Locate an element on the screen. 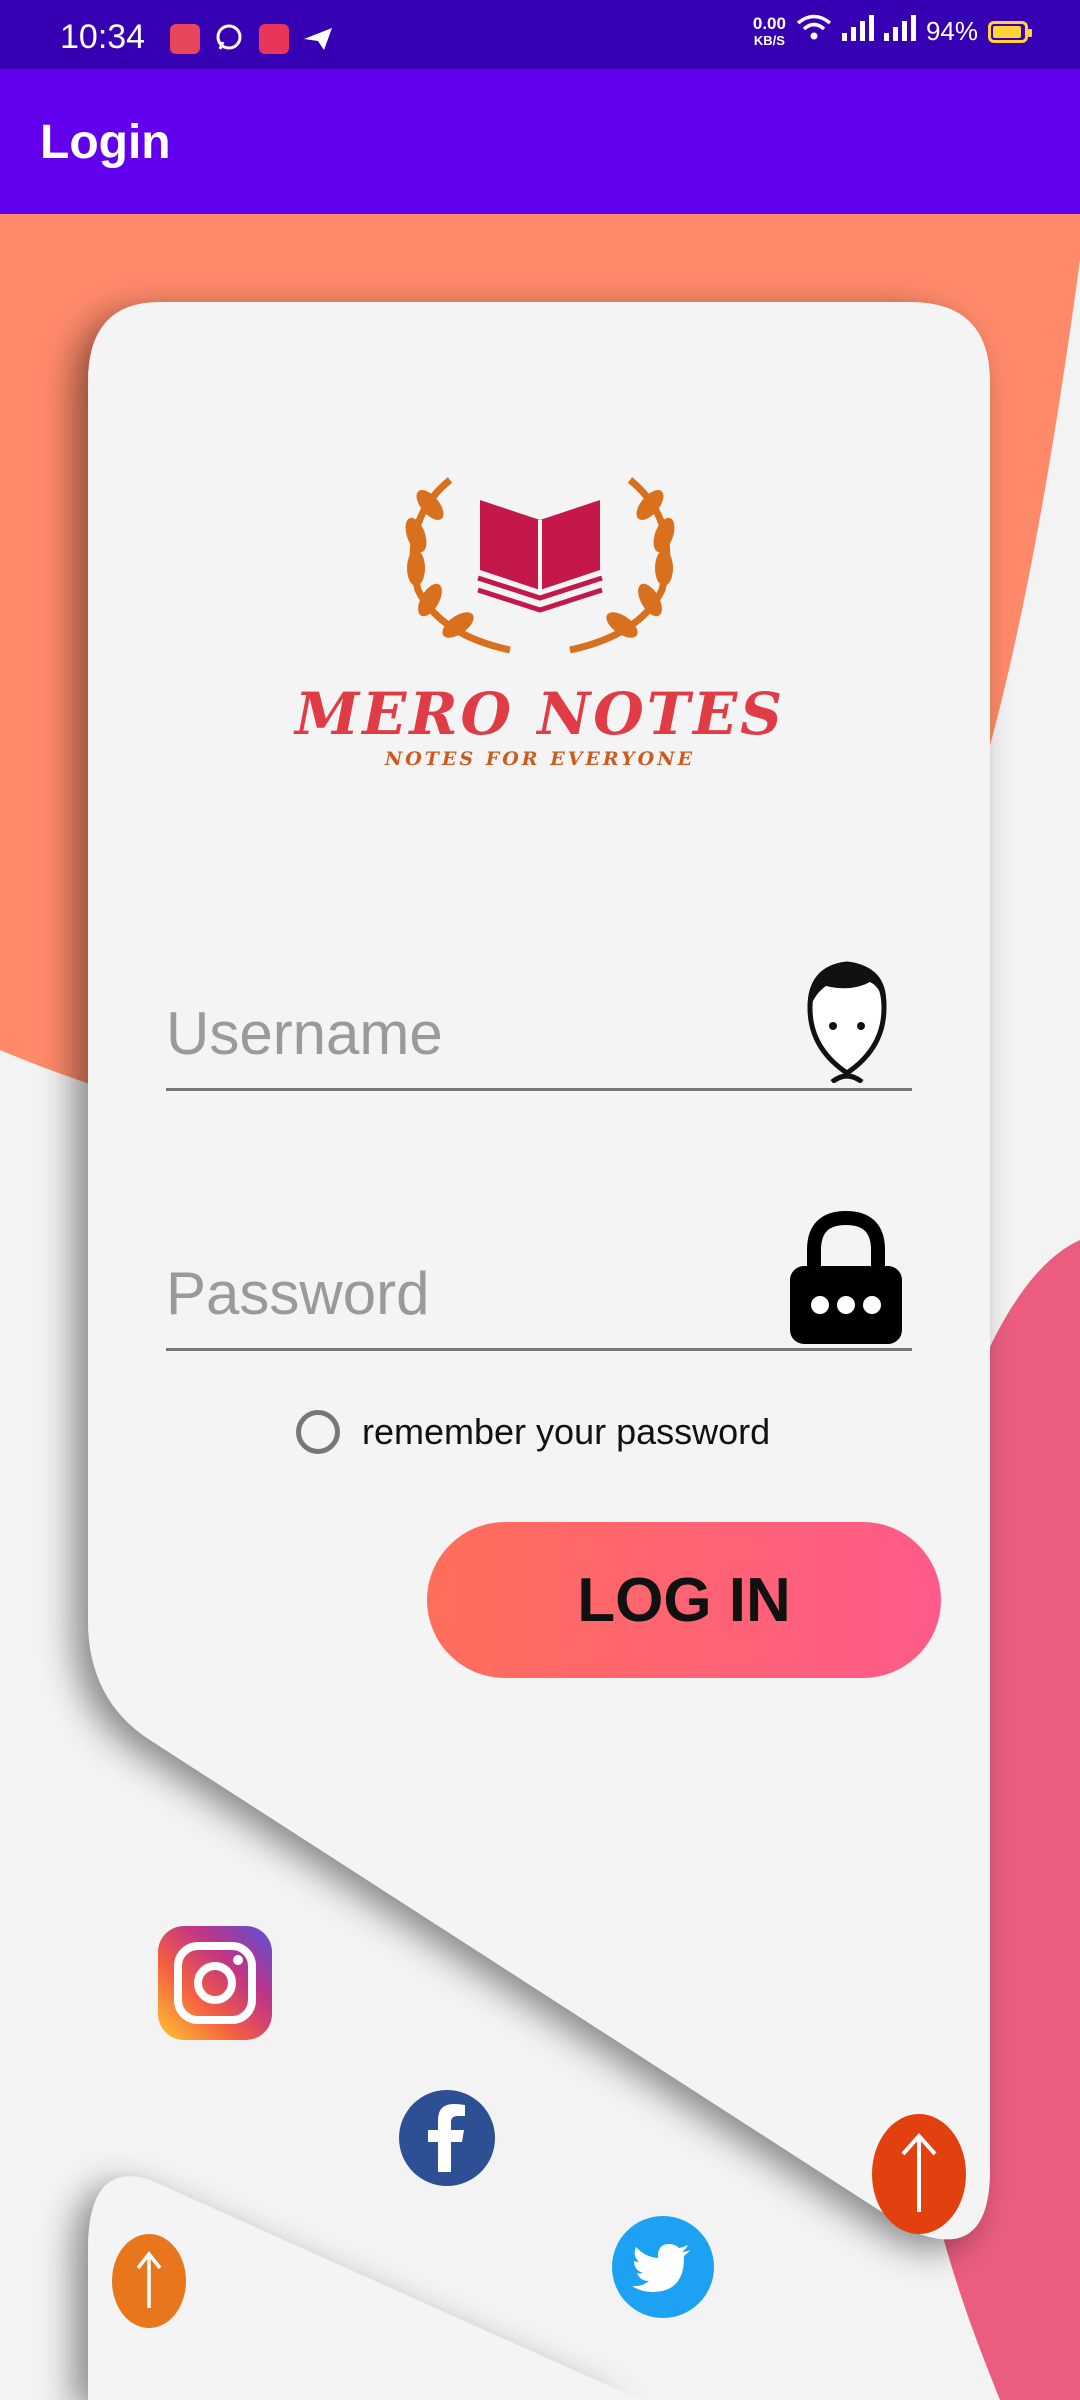 This screenshot has width=1080, height=2400. arrow-up-icon is located at coordinates (919, 2172).